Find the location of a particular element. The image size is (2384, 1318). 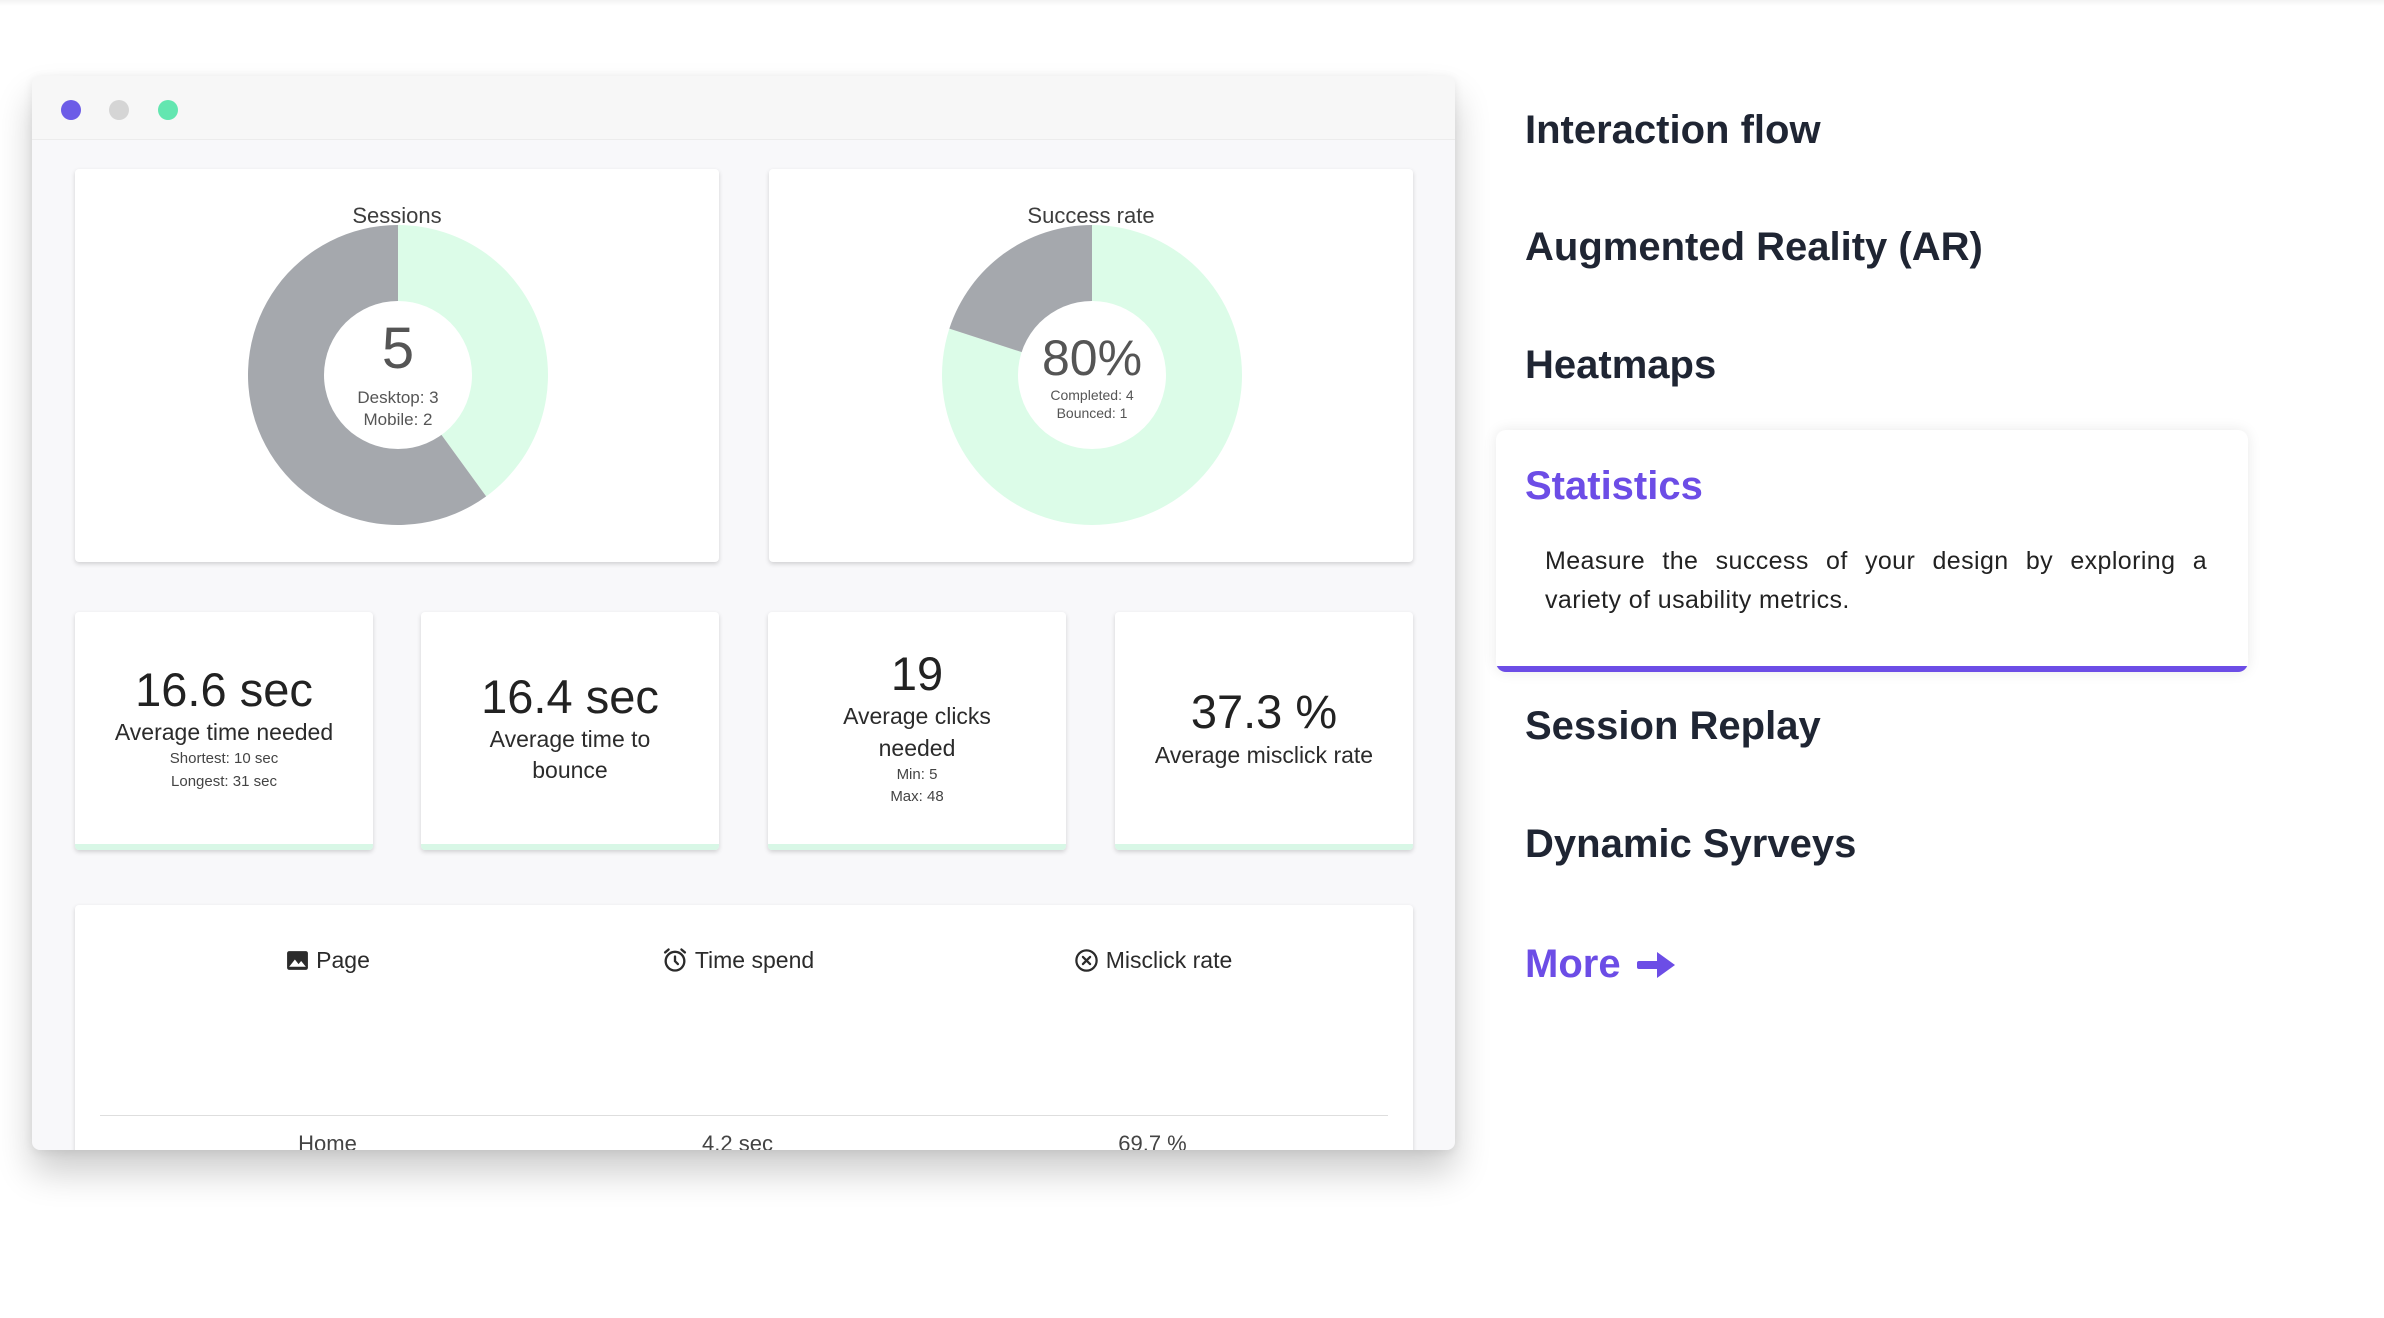

metric-value: 37.3 % is located at coordinates (1264, 712).